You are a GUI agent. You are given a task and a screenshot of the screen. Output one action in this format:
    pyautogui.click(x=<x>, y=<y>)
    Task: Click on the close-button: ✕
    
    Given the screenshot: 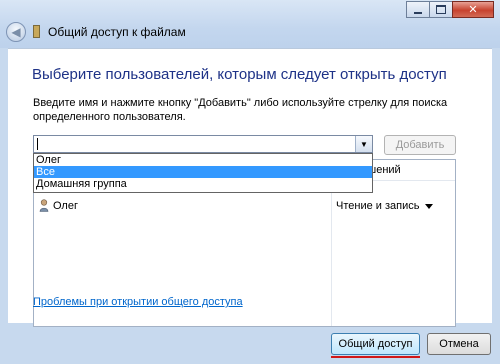 What is the action you would take?
    pyautogui.click(x=473, y=9)
    